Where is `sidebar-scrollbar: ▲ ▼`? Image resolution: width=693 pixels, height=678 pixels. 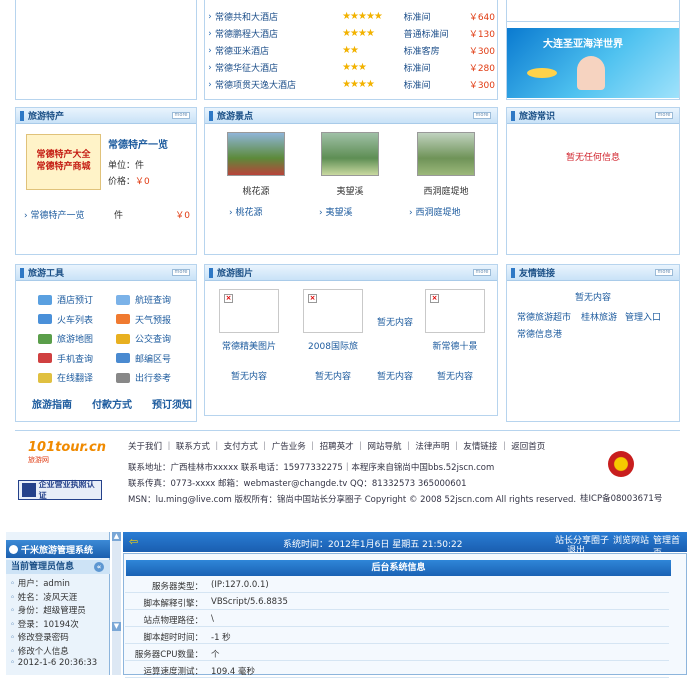
sidebar-scrollbar: ▲ ▼ is located at coordinates (116, 603).